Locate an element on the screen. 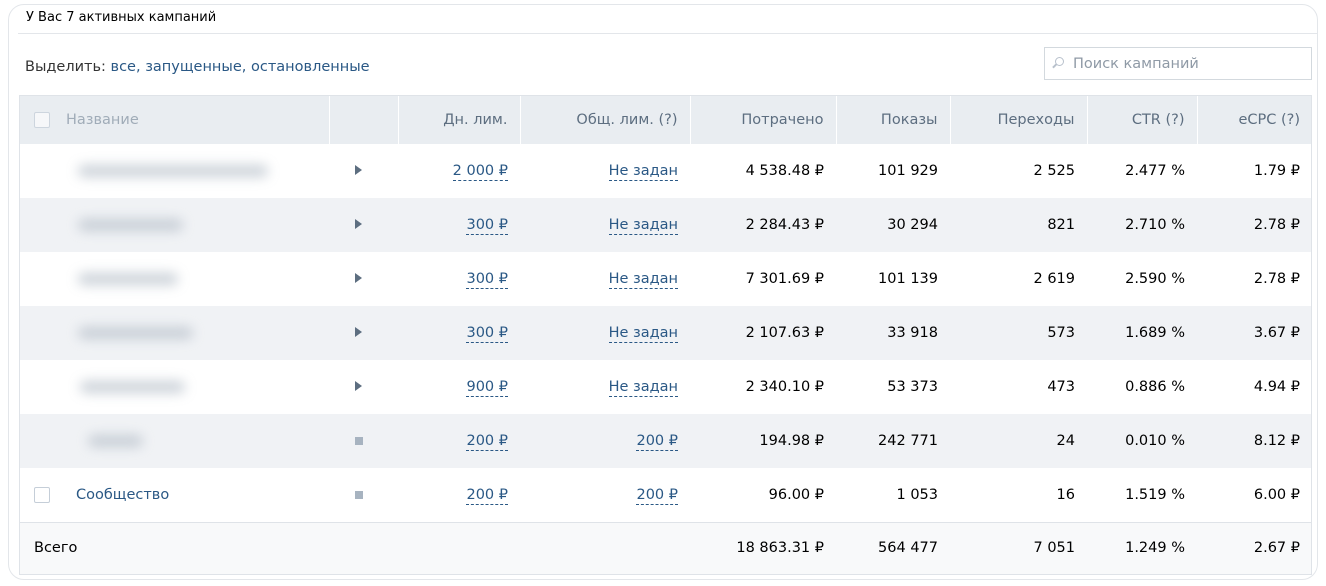  total-ecpc: 2.67 ₽ is located at coordinates (1276, 548).